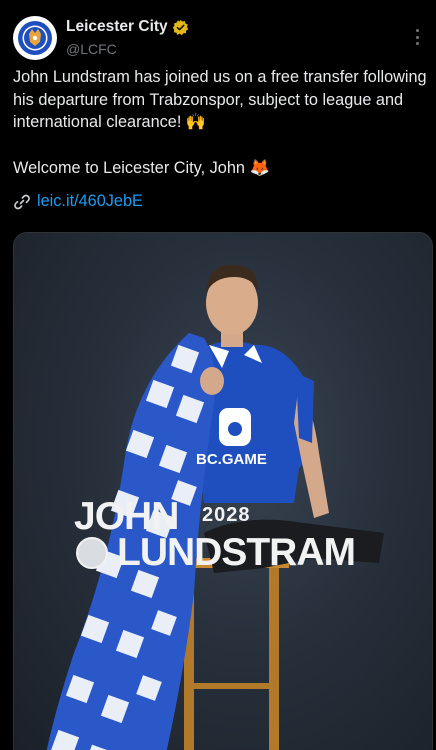  I want to click on avatar, so click(35, 38).